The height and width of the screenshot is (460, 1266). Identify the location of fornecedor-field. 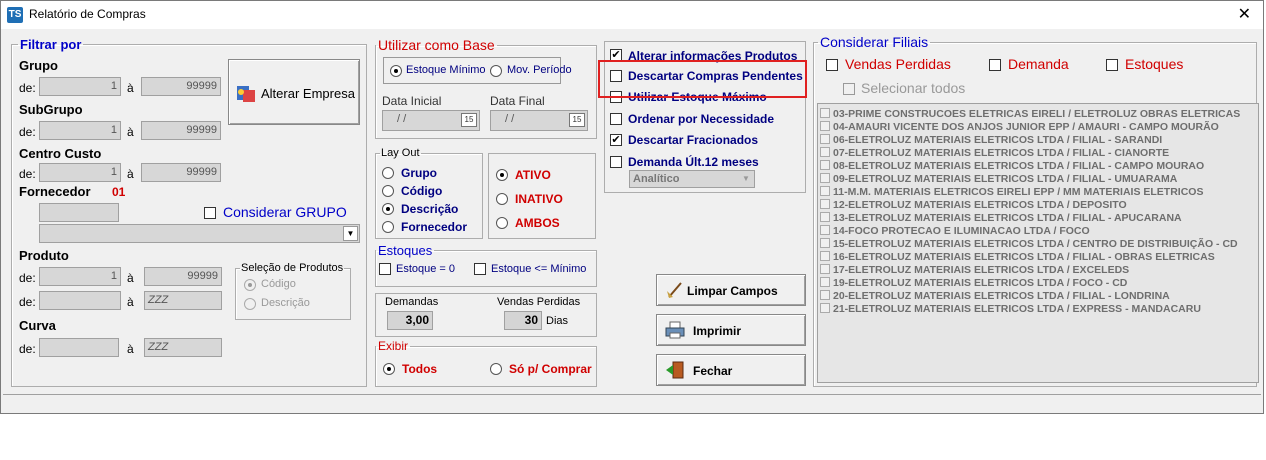
(79, 212).